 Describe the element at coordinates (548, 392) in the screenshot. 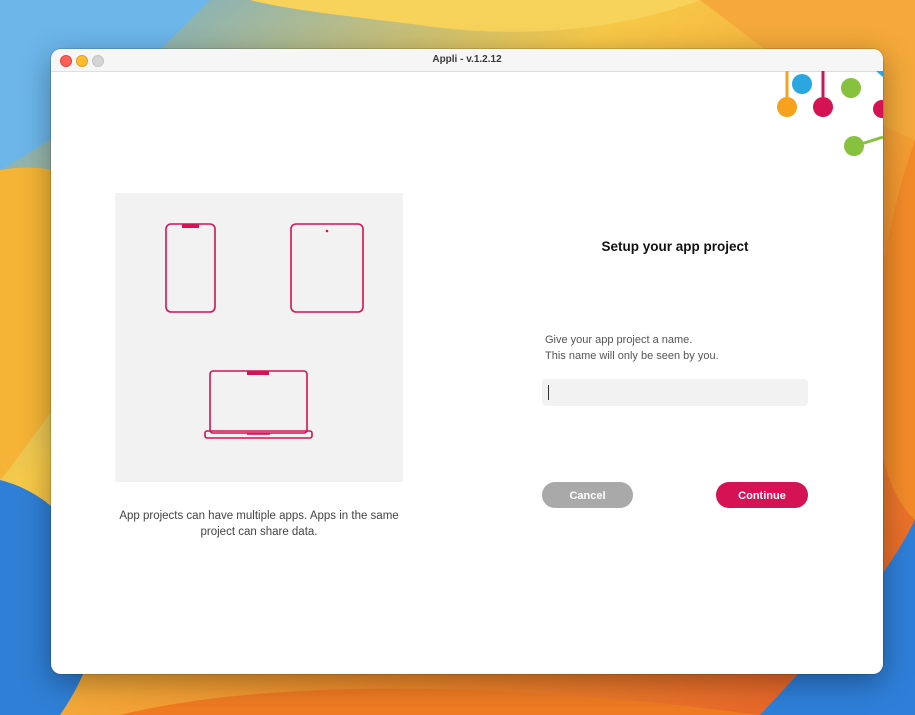

I see `text-caret` at that location.